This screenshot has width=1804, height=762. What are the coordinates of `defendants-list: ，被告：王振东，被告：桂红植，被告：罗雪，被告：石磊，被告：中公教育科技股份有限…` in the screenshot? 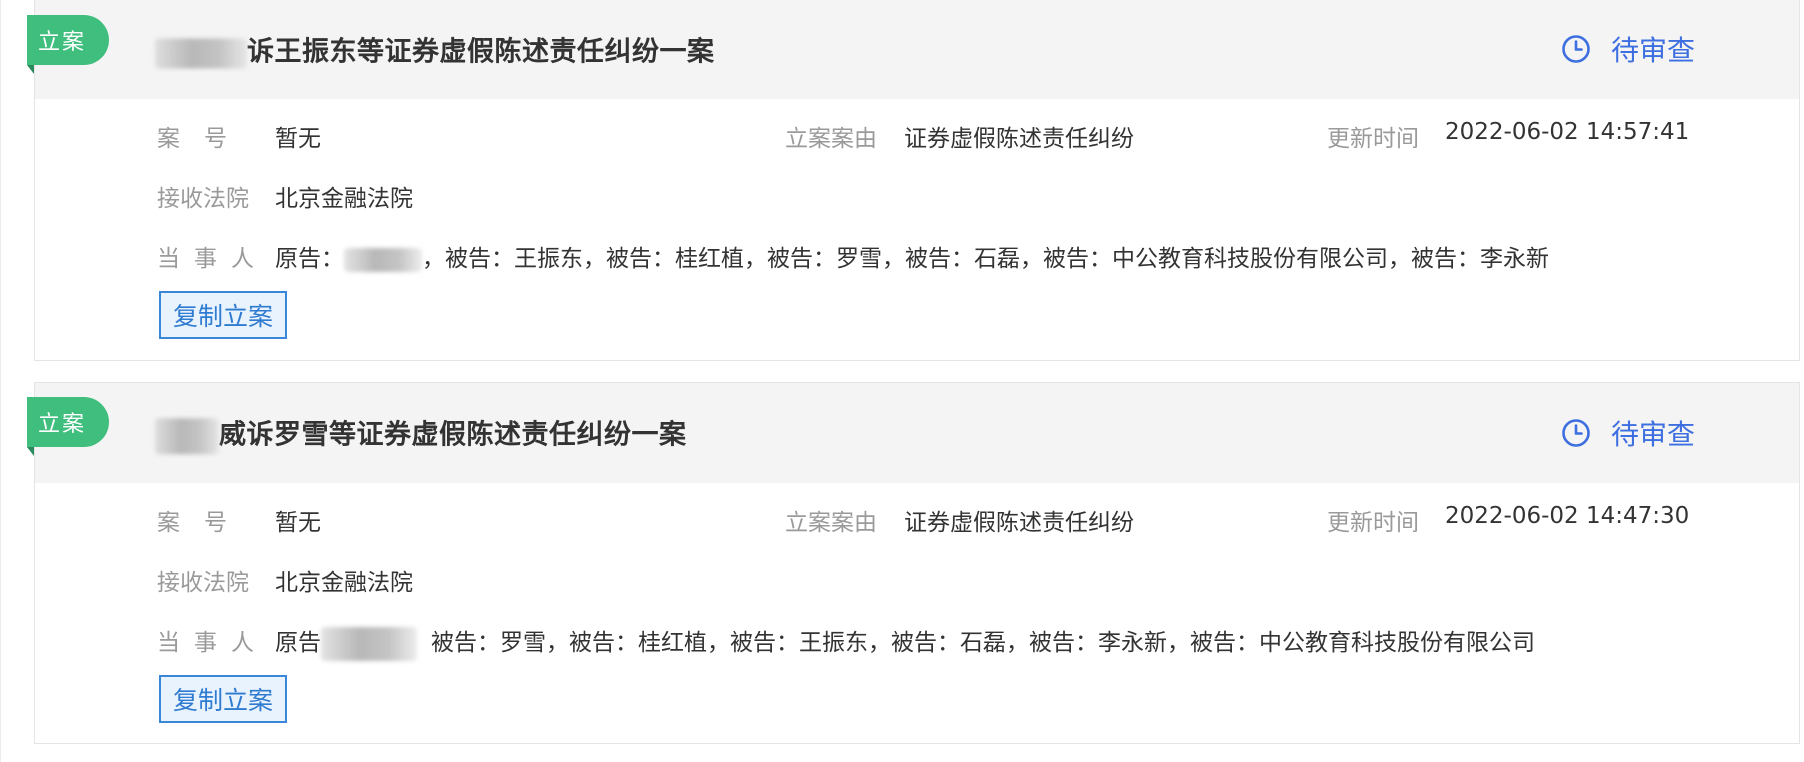 It's located at (985, 259).